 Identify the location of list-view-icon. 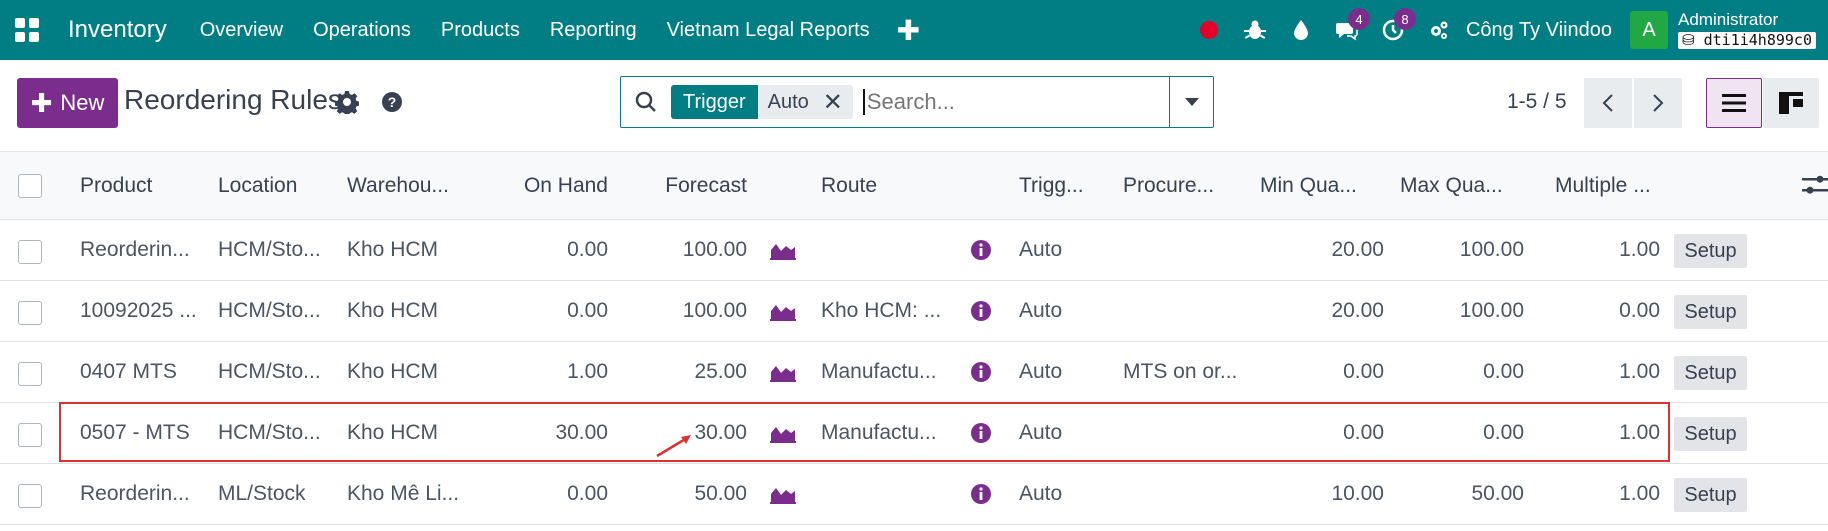
(1734, 103).